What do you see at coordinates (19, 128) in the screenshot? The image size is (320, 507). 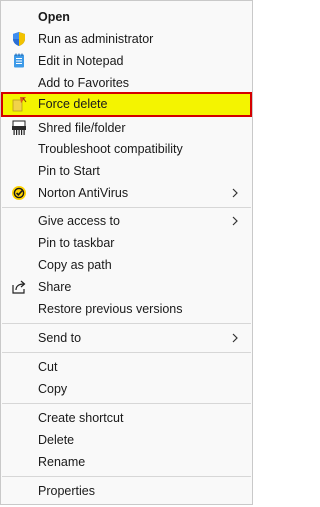 I see `shredder-icon` at bounding box center [19, 128].